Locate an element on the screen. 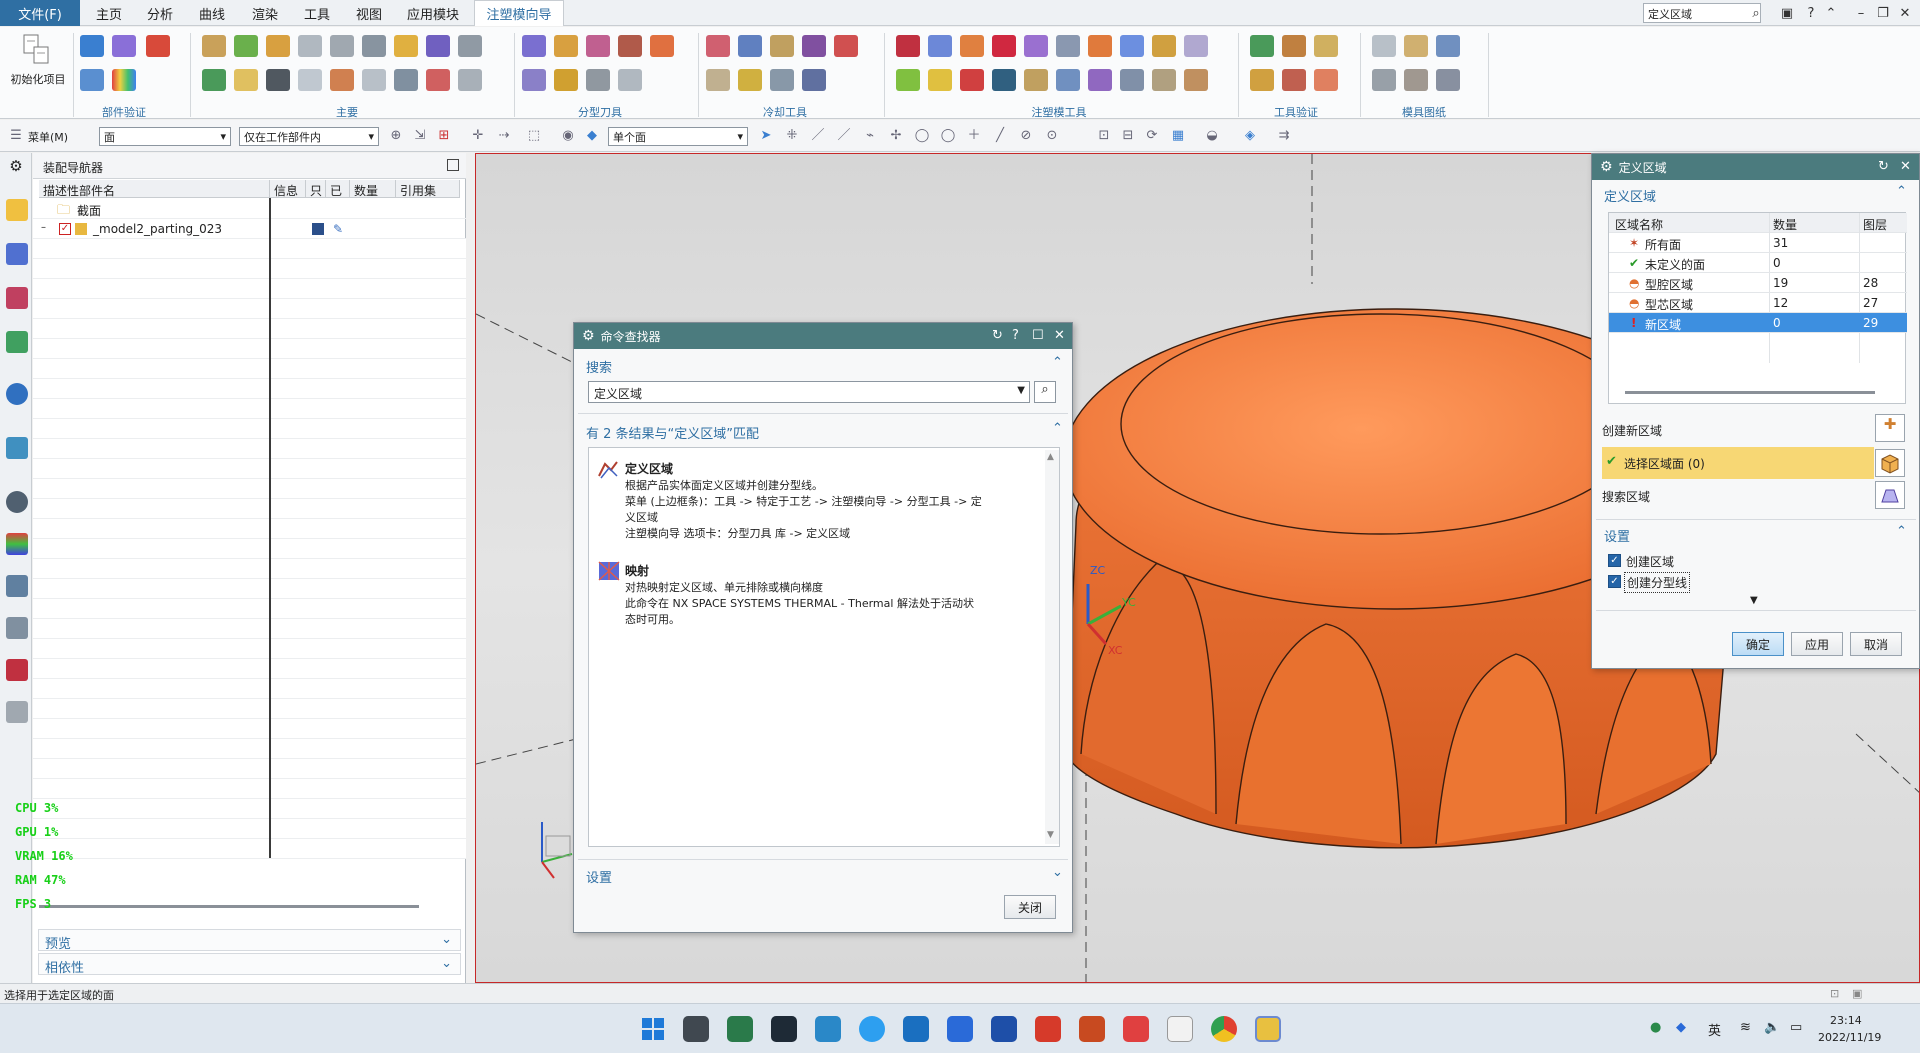  resource-icon: ▣ is located at coordinates (1787, 13).